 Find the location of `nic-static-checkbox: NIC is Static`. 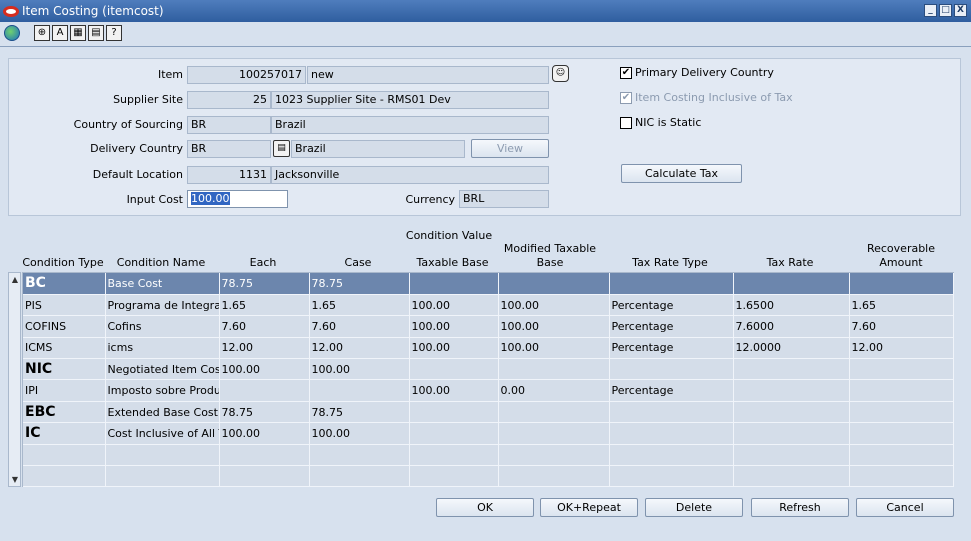

nic-static-checkbox: NIC is Static is located at coordinates (660, 122).